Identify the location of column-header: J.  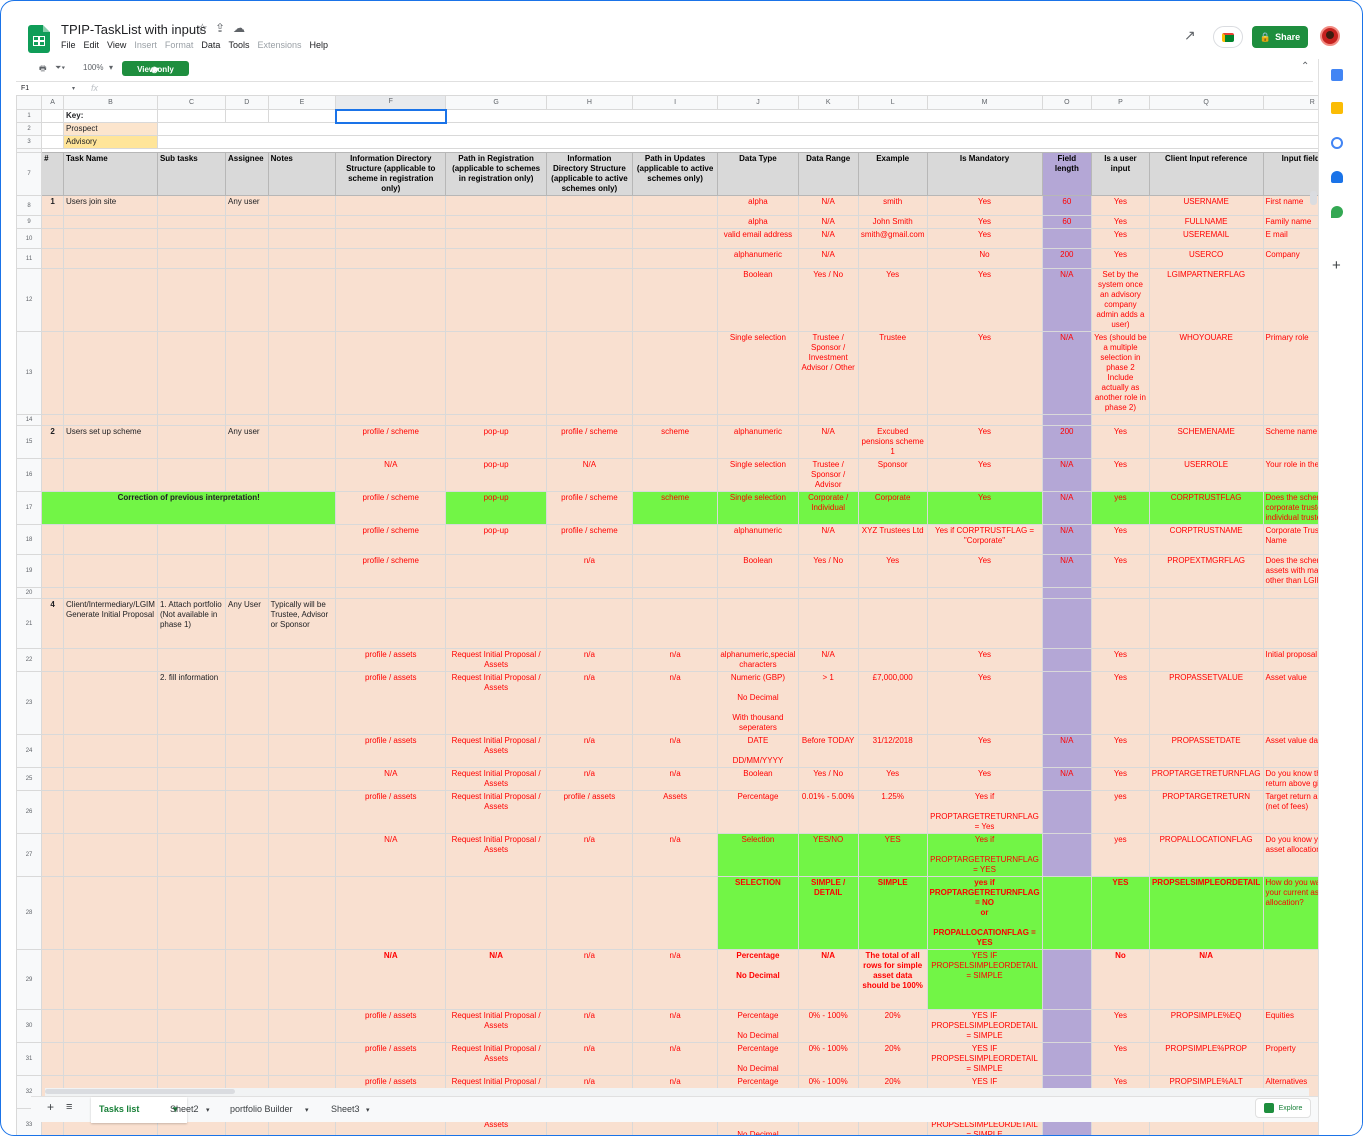
(758, 102).